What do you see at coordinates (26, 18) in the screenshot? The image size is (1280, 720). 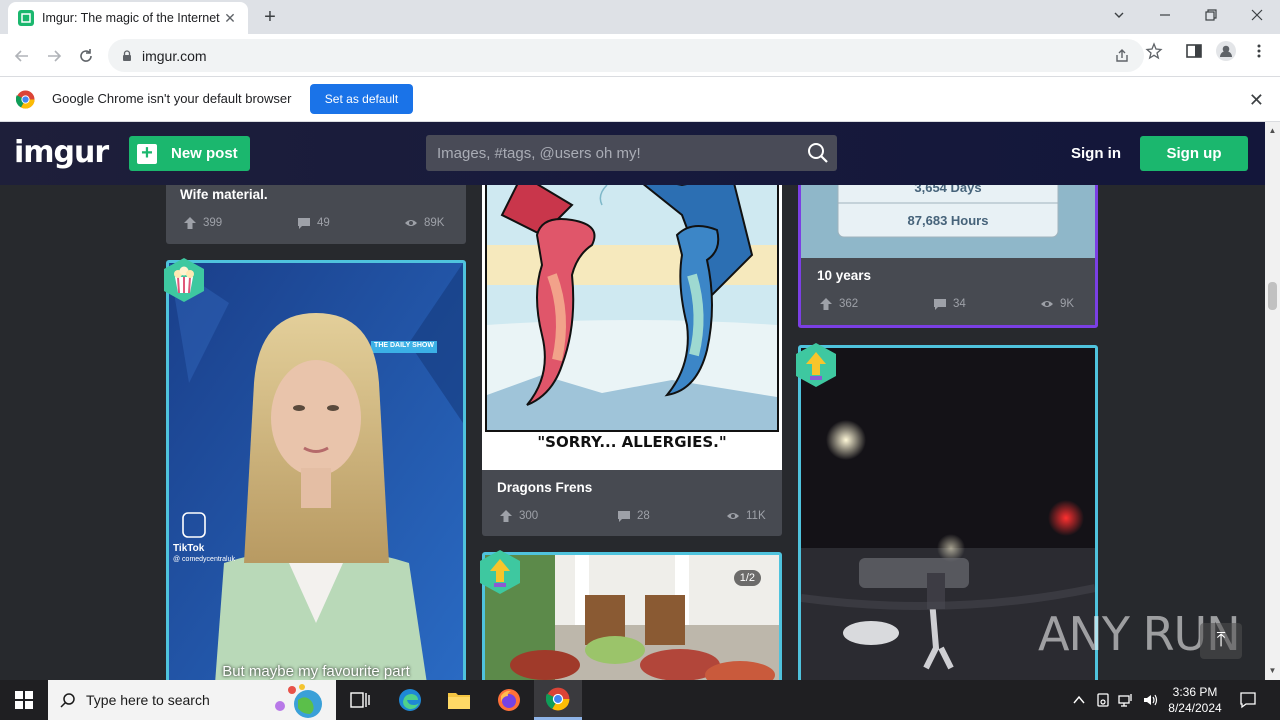 I see `imgur-favicon-icon` at bounding box center [26, 18].